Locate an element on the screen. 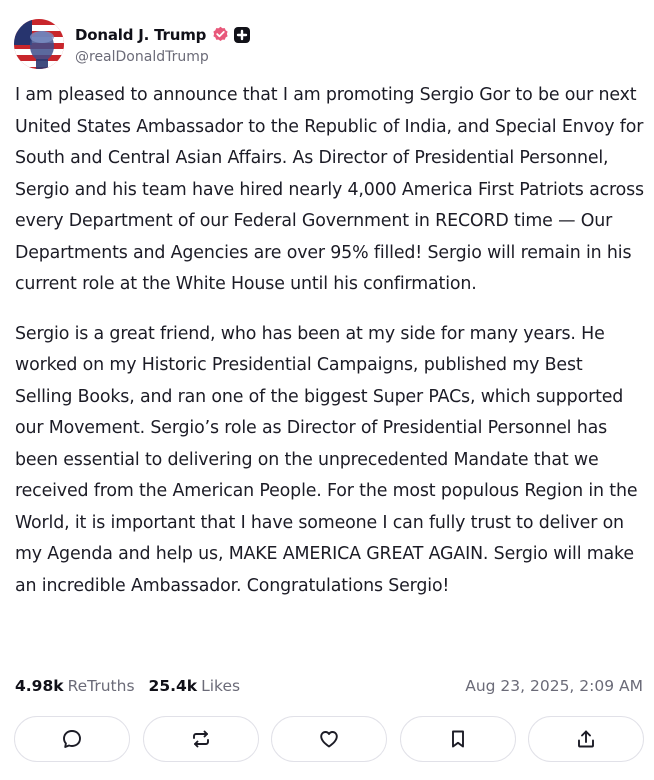  verified-badge-icon is located at coordinates (220, 34).